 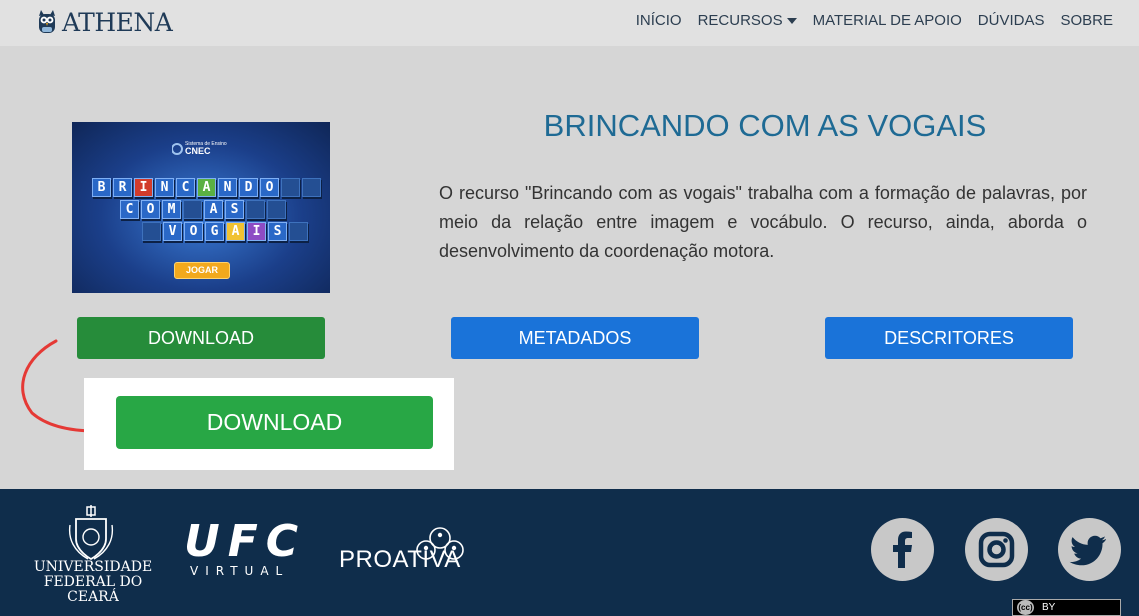 I want to click on ufc-crest-logo, so click(x=91, y=534).